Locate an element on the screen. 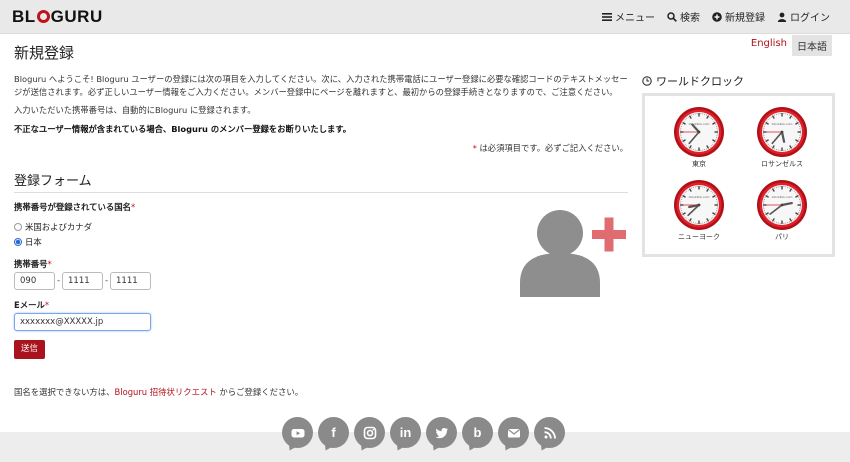 The height and width of the screenshot is (462, 850). footnote: 国名を選択できない方は、Bloguru 招待状リクエスト からご登録ください。 is located at coordinates (158, 392).